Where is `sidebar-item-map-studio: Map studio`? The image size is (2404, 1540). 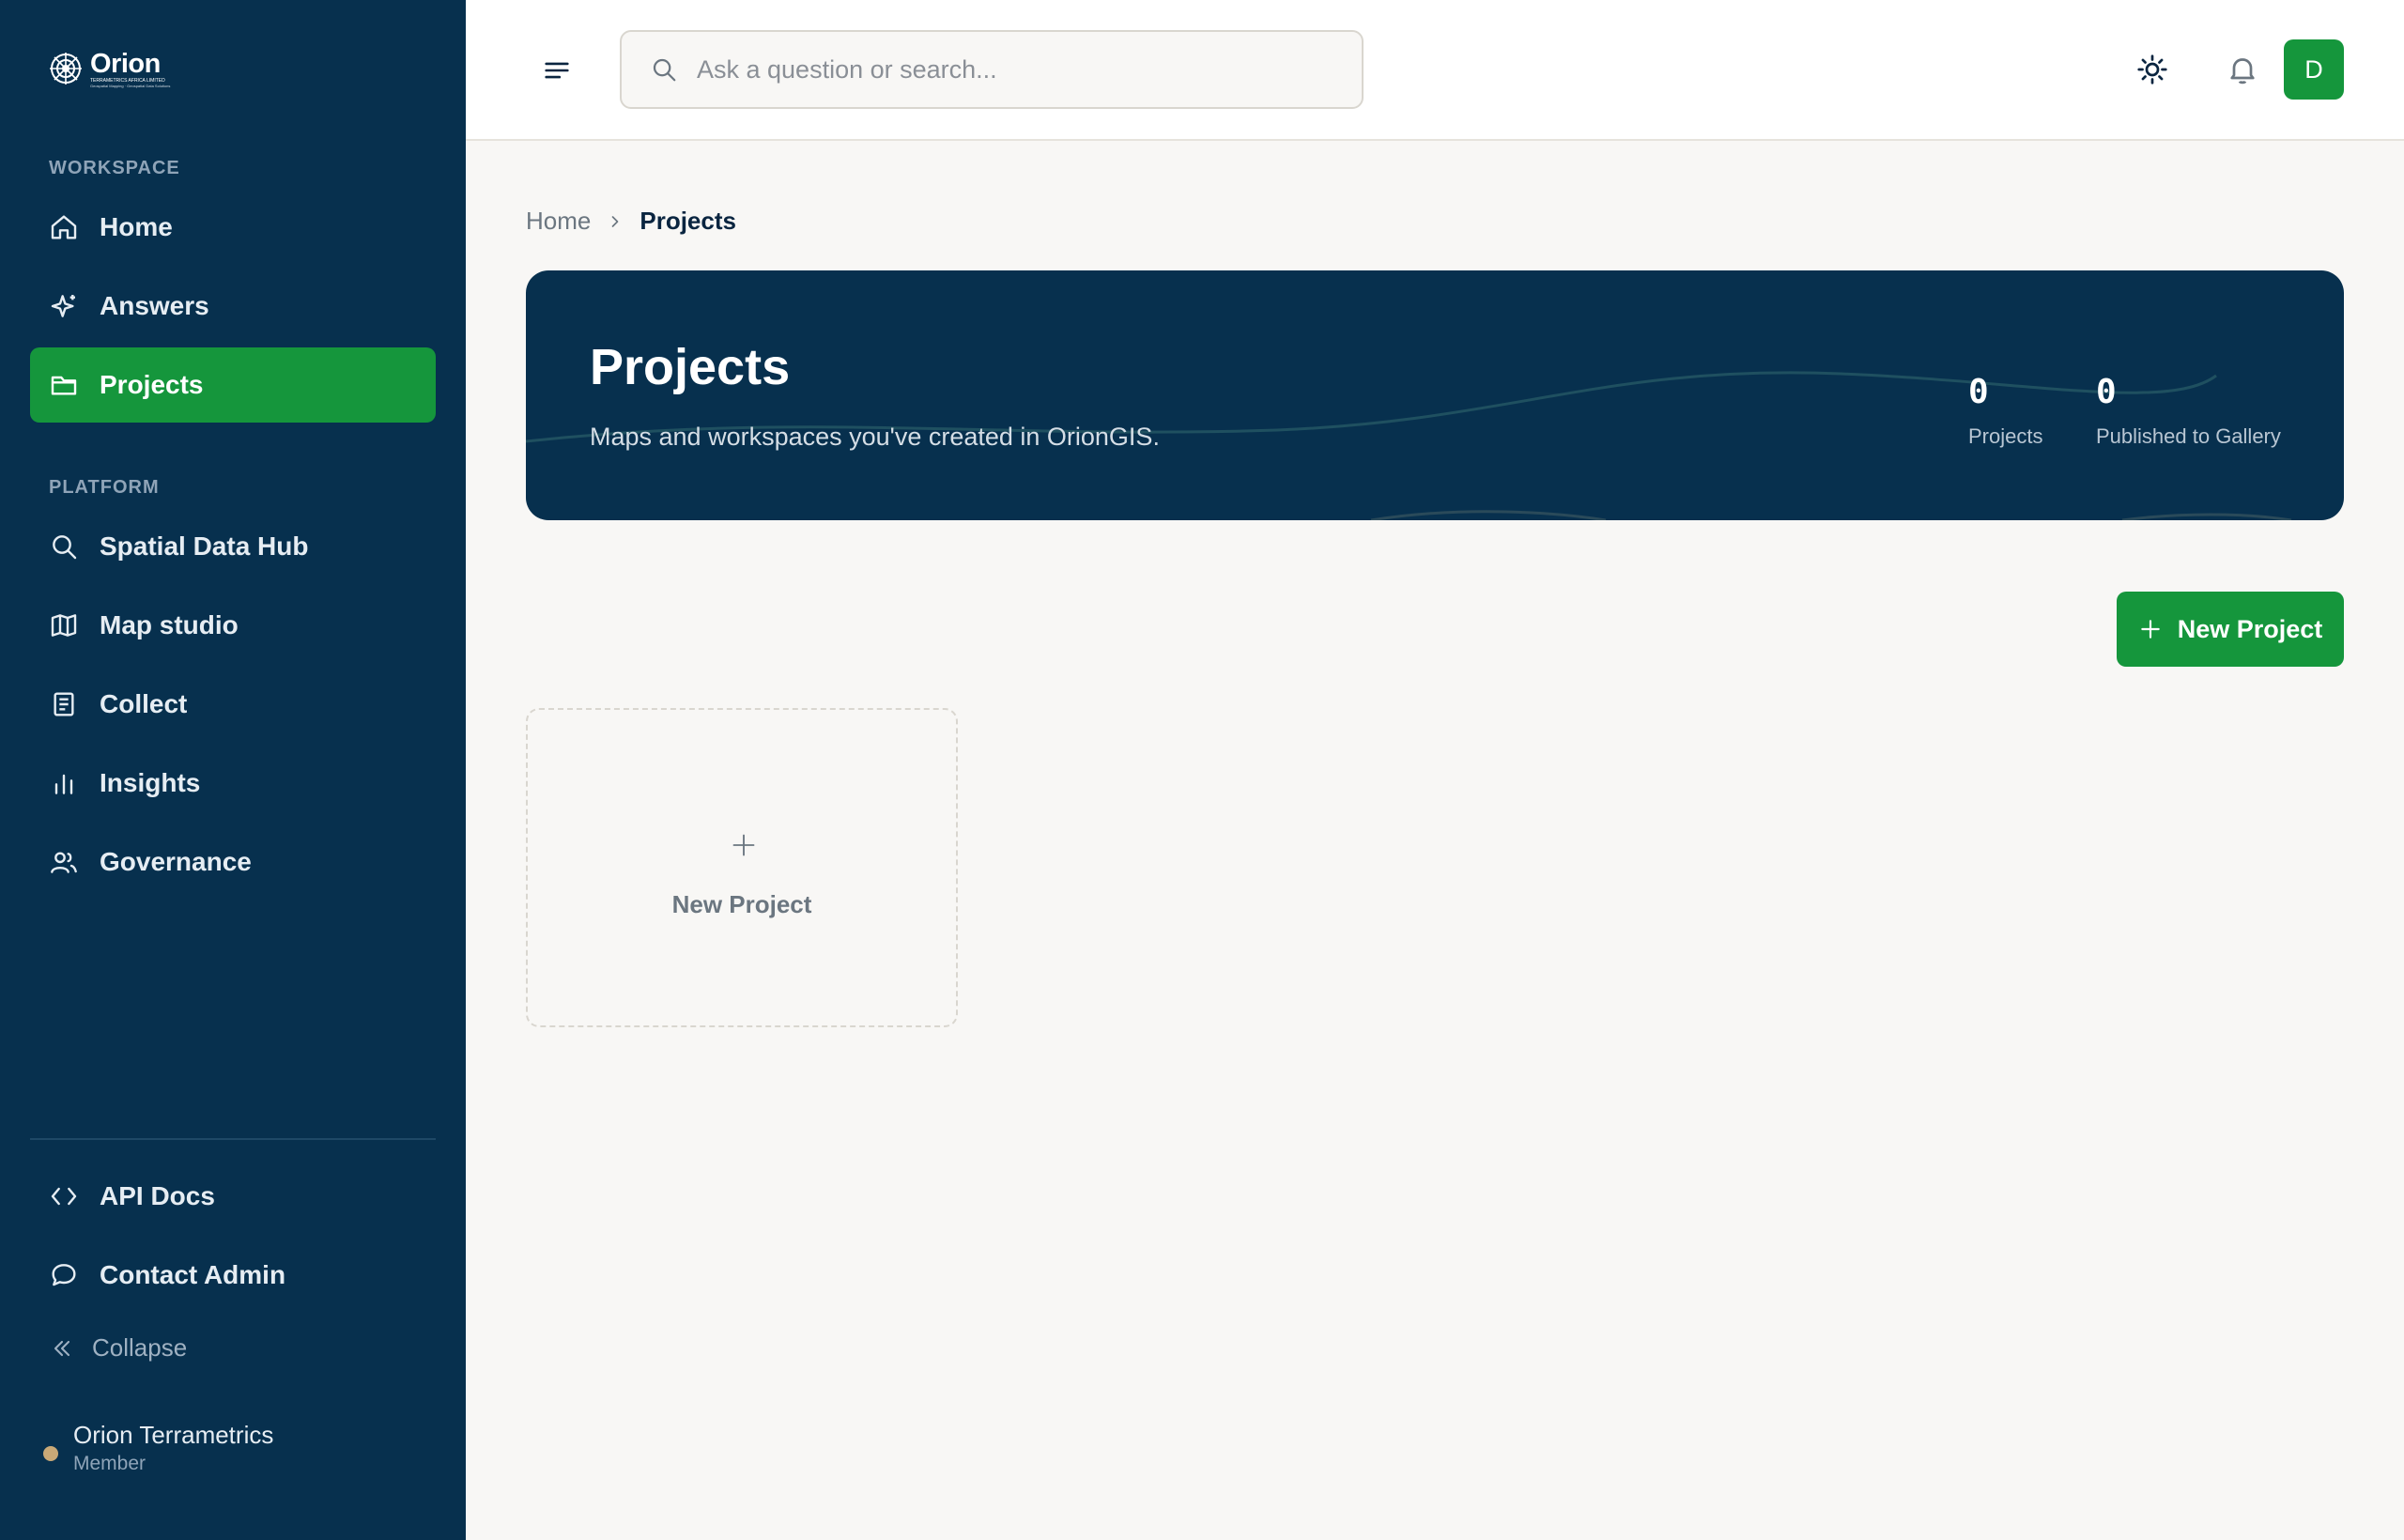 sidebar-item-map-studio: Map studio is located at coordinates (233, 625).